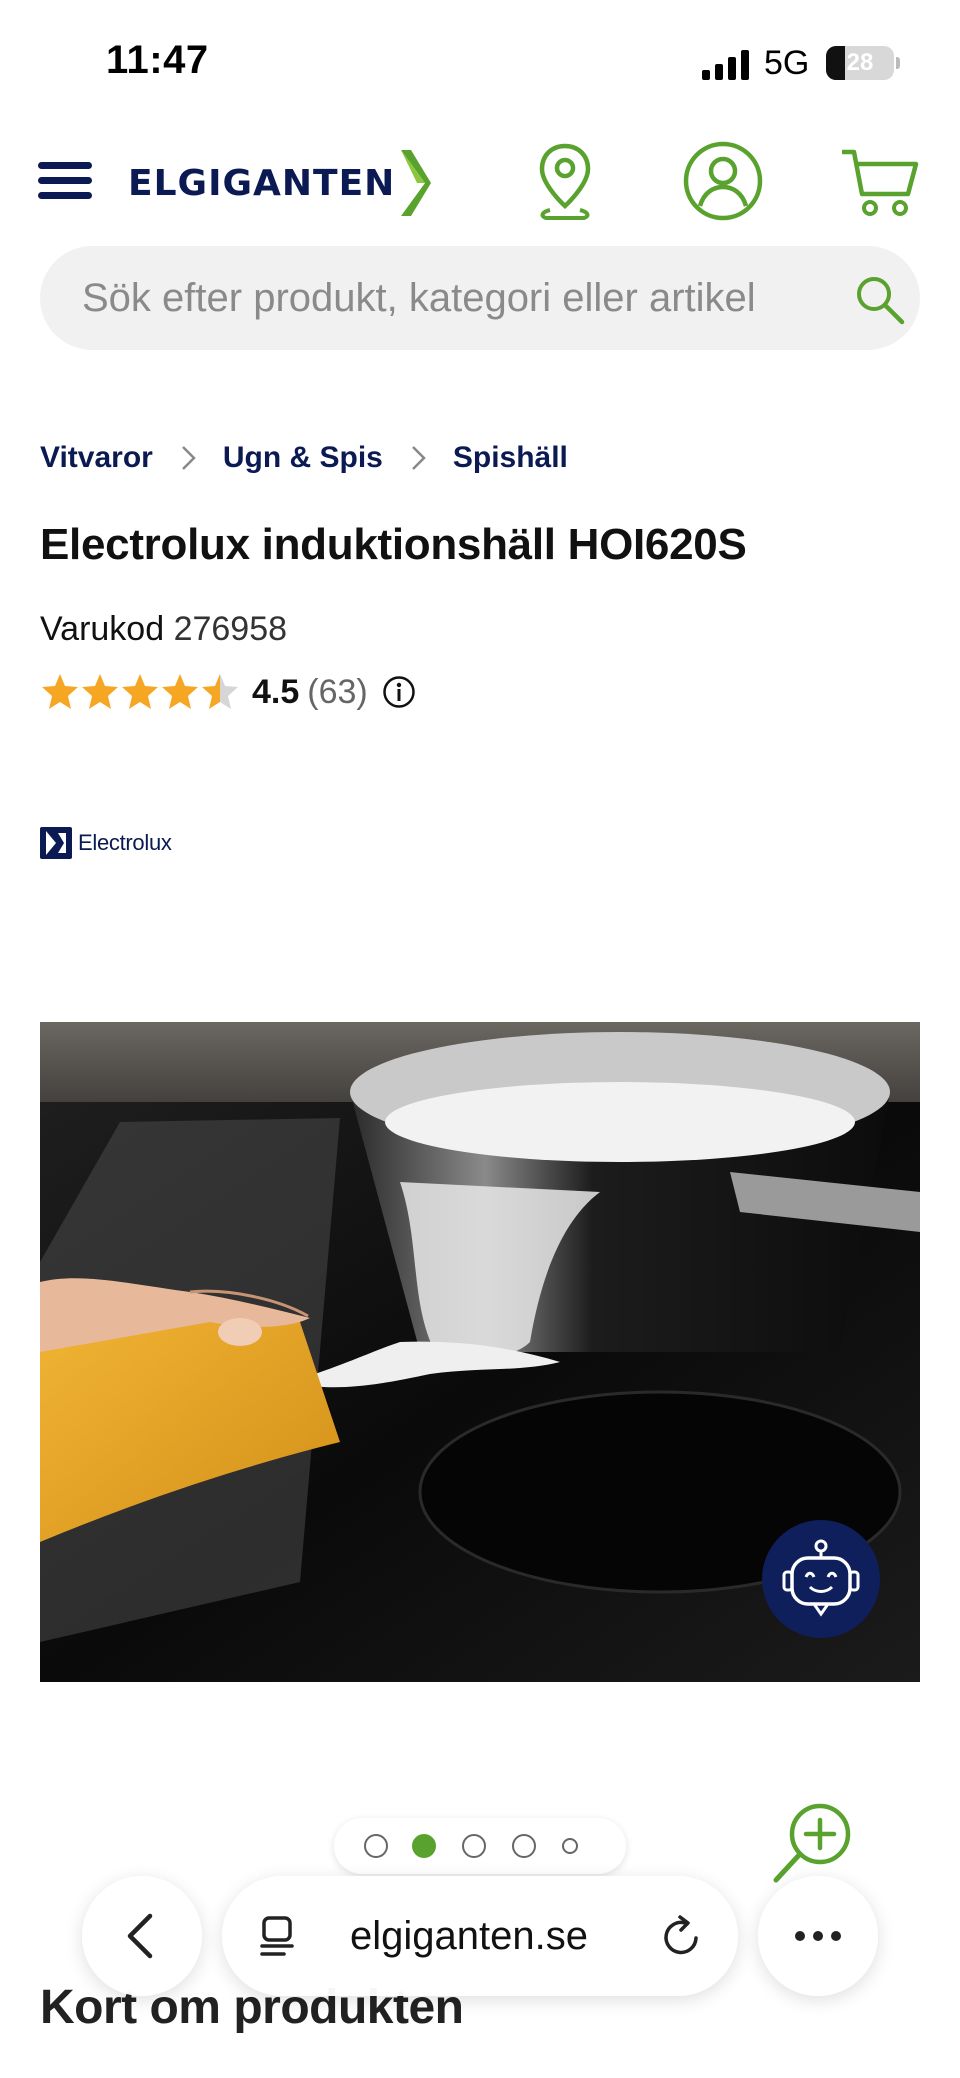 The width and height of the screenshot is (960, 2078). What do you see at coordinates (880, 183) in the screenshot?
I see `cart-icon` at bounding box center [880, 183].